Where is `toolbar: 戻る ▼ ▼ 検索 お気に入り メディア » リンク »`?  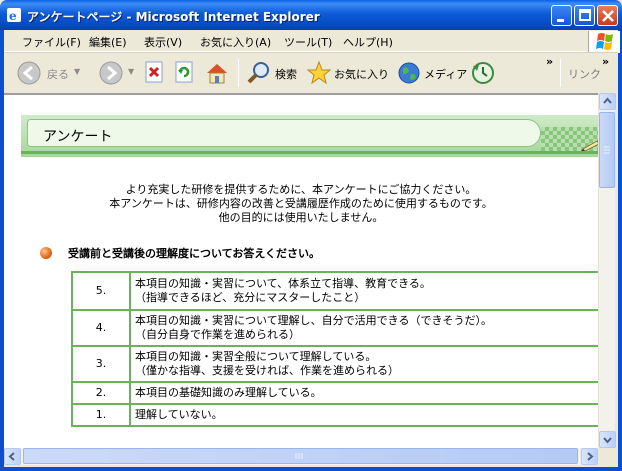 toolbar: 戻る ▼ ▼ 検索 お気に入り メディア » リンク » is located at coordinates (311, 72).